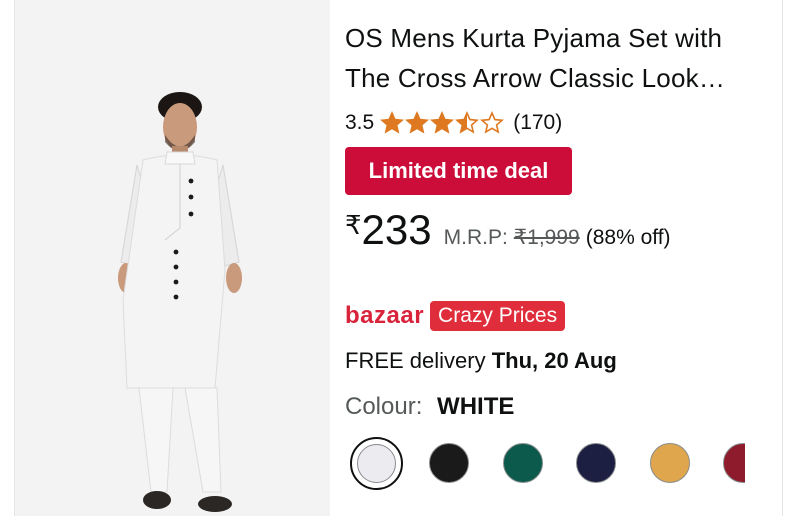 The image size is (800, 516). I want to click on price-row: ₹ 233 M.R.P: ₹1,999 (88% off), so click(508, 231).